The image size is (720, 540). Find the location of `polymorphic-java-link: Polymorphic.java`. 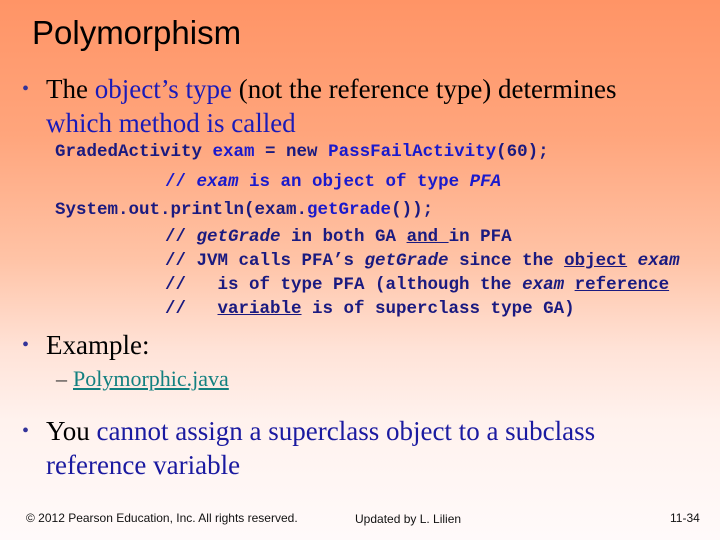

polymorphic-java-link: Polymorphic.java is located at coordinates (151, 378).